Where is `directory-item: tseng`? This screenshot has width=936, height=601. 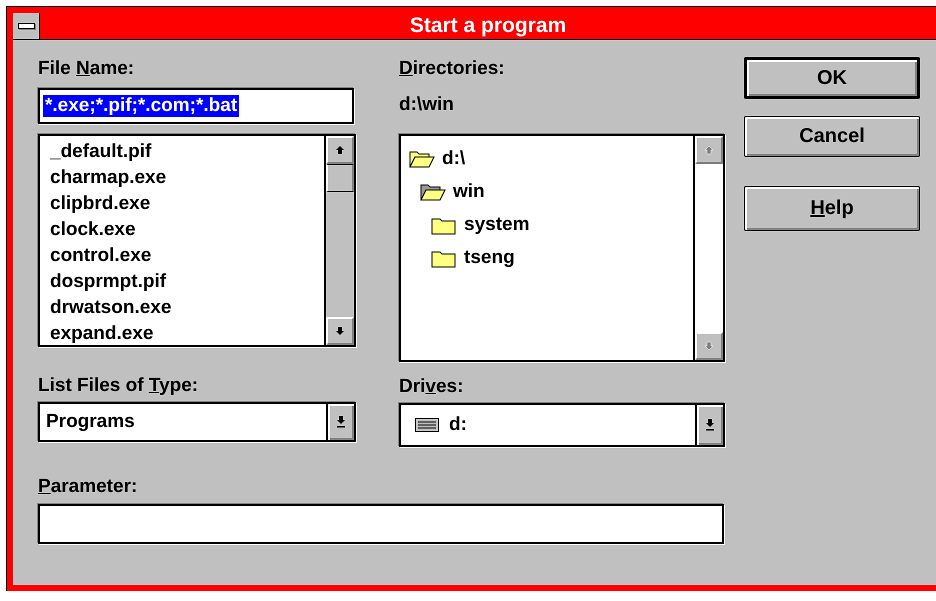 directory-item: tseng is located at coordinates (547, 257).